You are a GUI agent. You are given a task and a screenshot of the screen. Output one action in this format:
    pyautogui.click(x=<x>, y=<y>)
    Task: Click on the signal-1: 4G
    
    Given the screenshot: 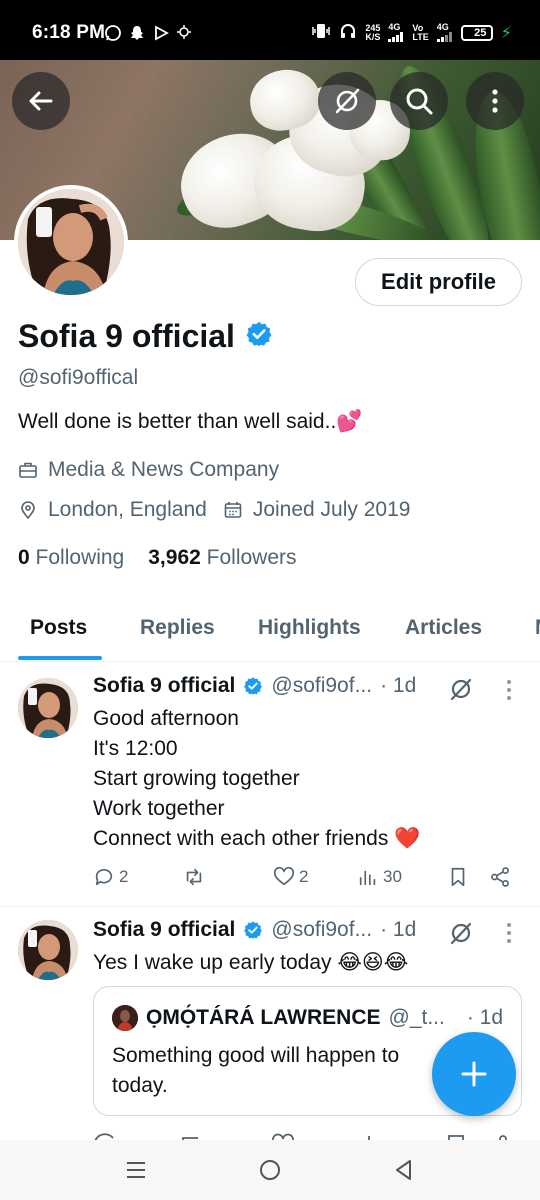 What is the action you would take?
    pyautogui.click(x=396, y=32)
    